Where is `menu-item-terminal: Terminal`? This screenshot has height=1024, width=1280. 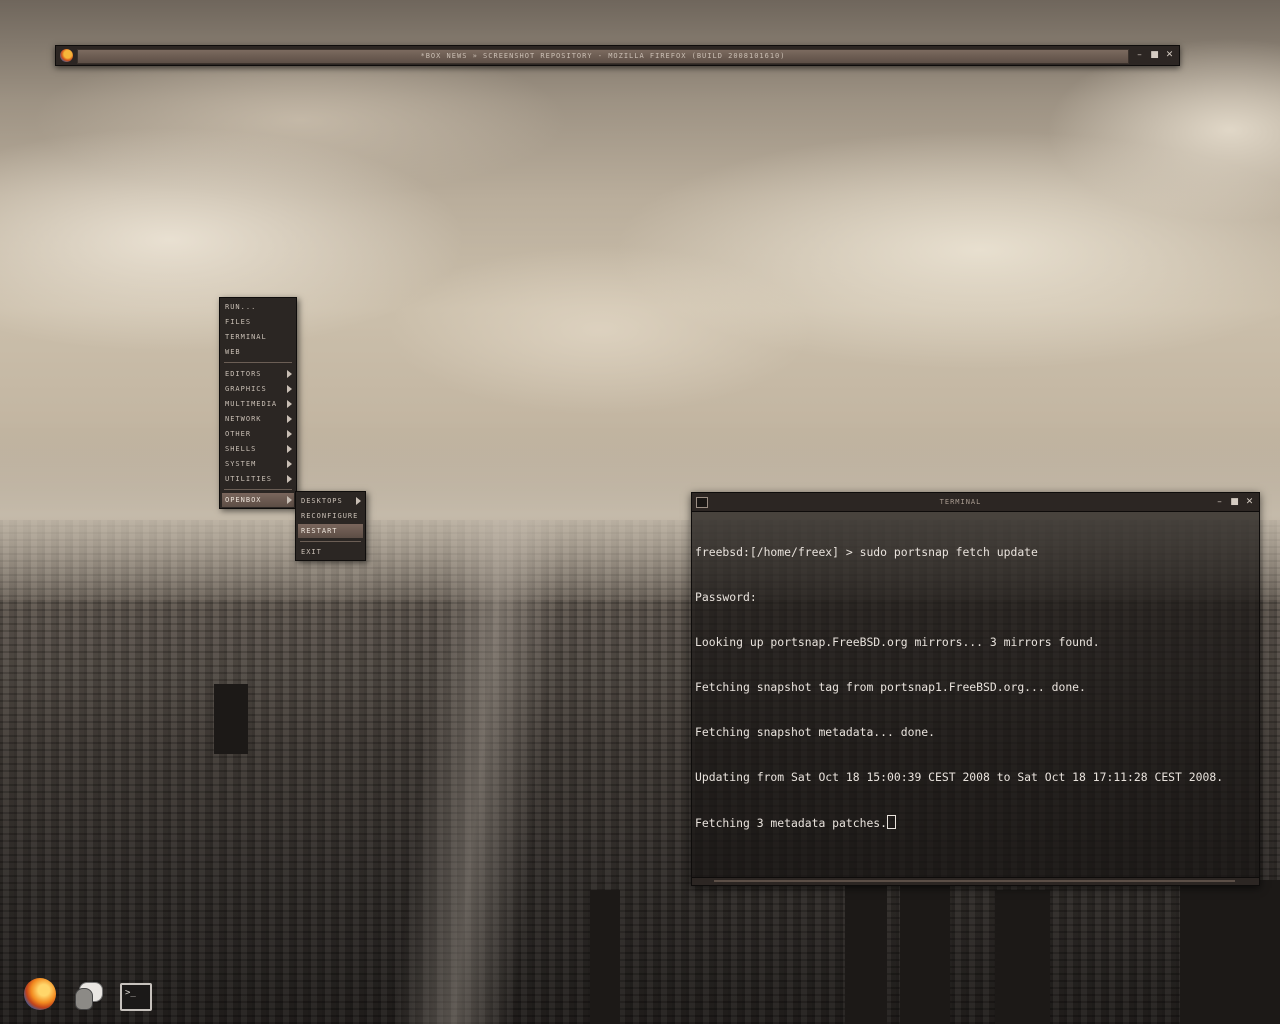
menu-item-terminal: Terminal is located at coordinates (258, 337).